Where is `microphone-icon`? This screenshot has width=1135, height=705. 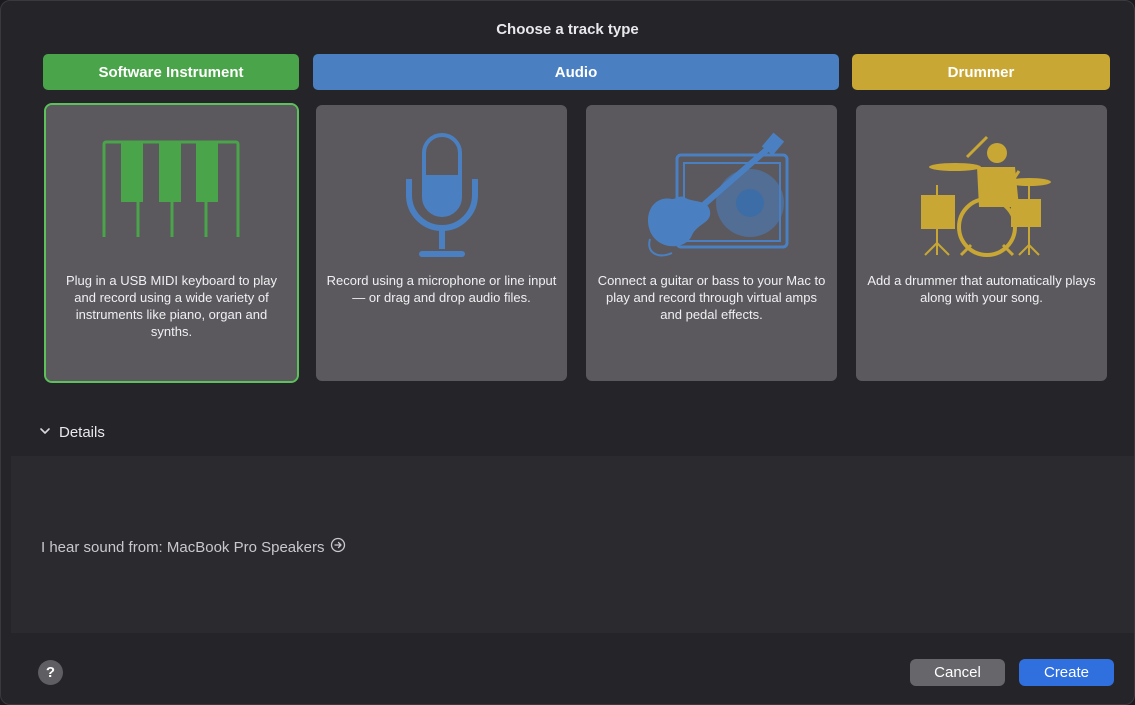 microphone-icon is located at coordinates (441, 195).